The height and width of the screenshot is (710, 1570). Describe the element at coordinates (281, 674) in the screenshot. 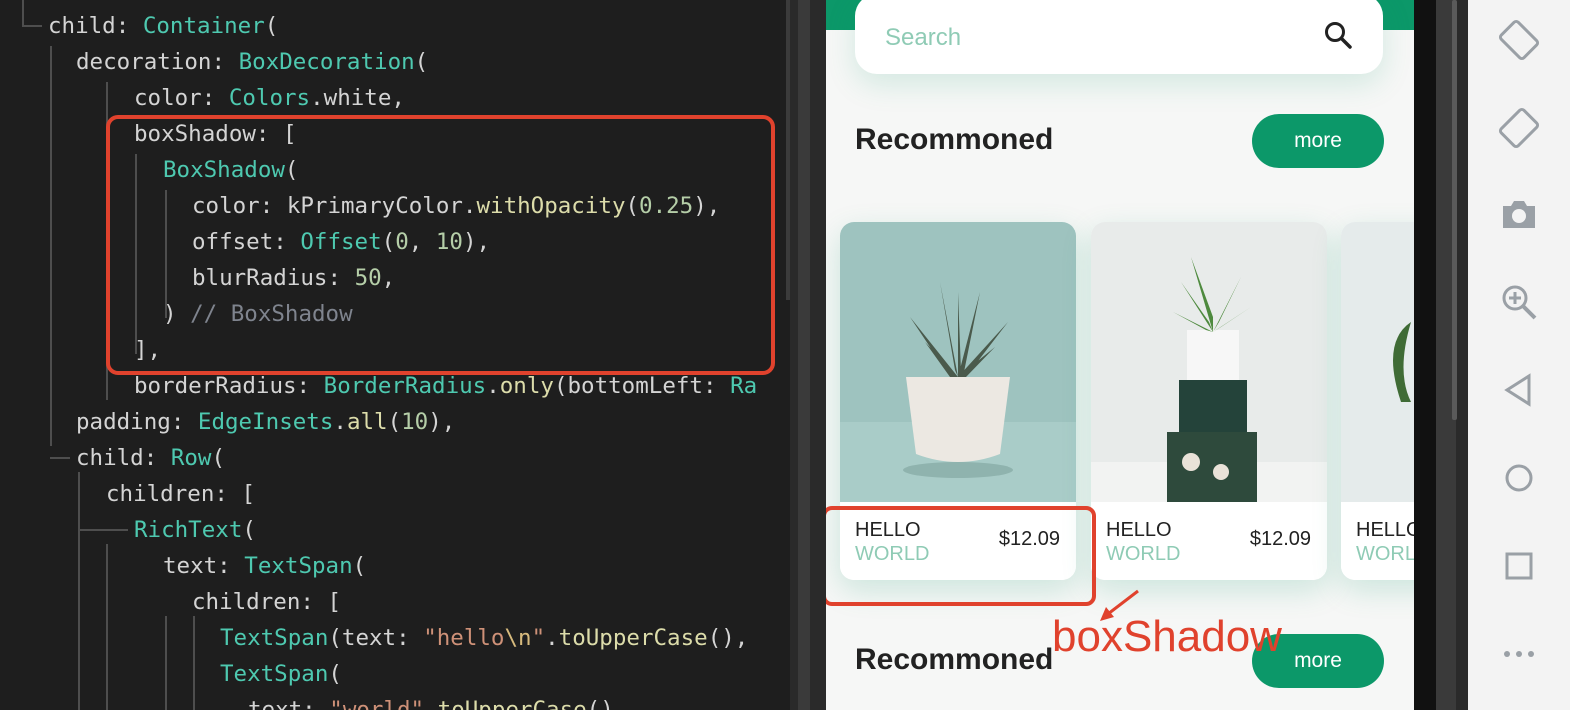

I see `code-line: TextSpan(` at that location.